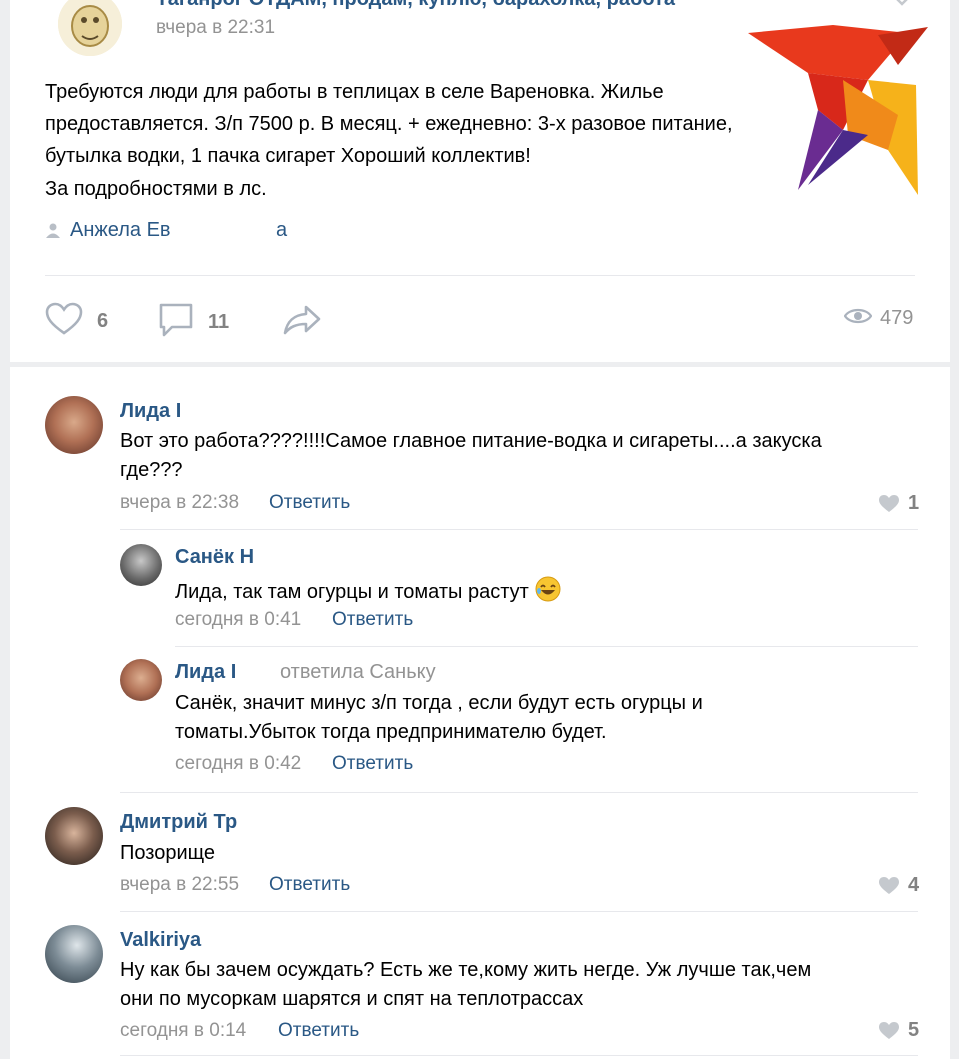  I want to click on eye-icon, so click(858, 318).